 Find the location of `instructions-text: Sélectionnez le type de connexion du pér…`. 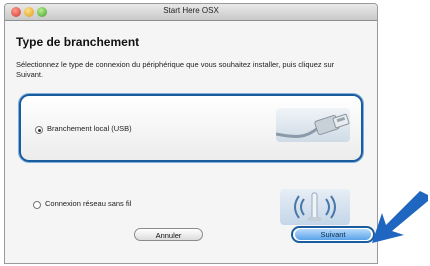

instructions-text: Sélectionnez le type de connexion du pér… is located at coordinates (175, 69).